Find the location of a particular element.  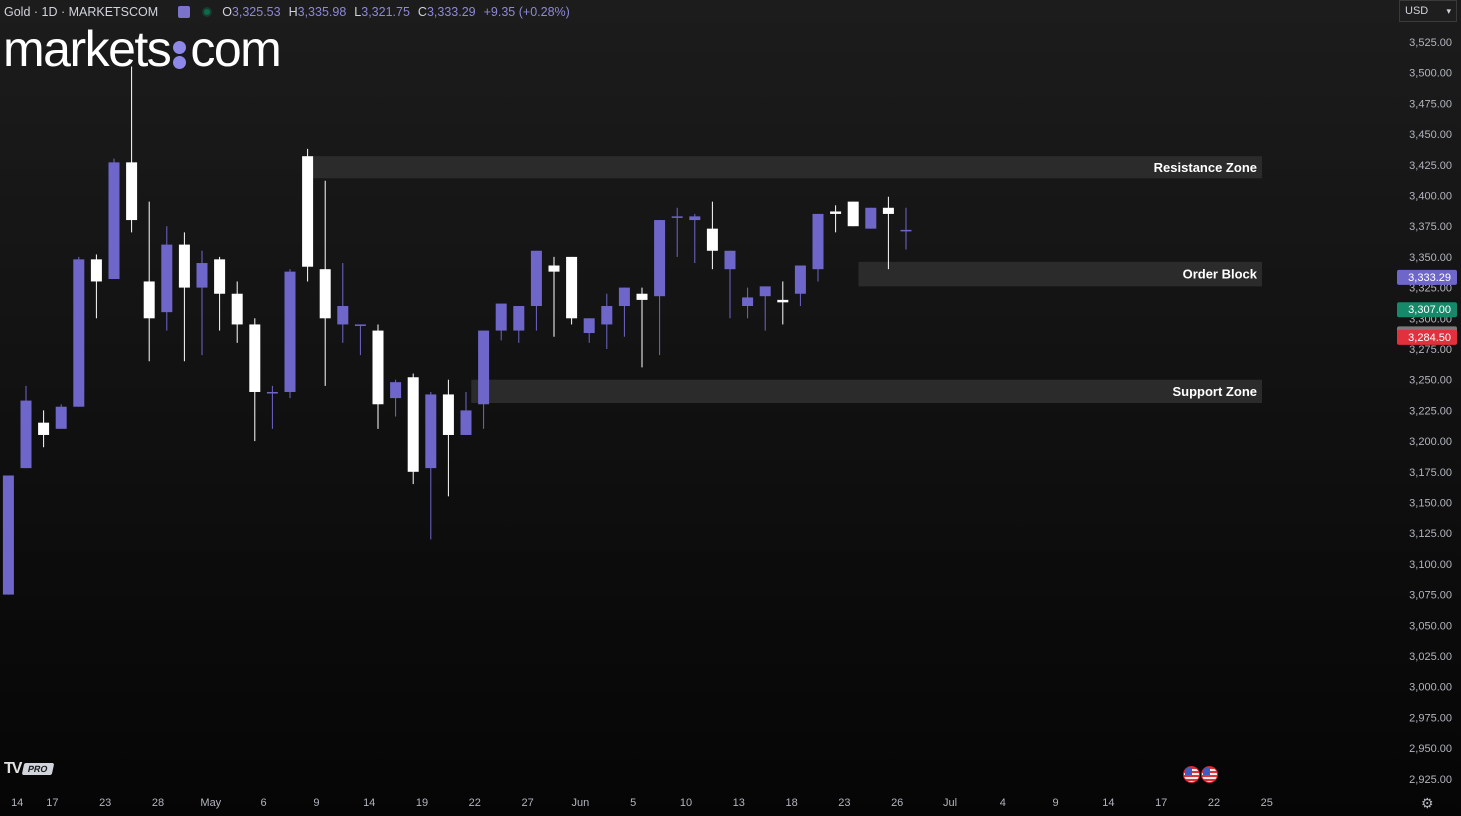

y-axis-label: 3,375.00 is located at coordinates (1430, 227).